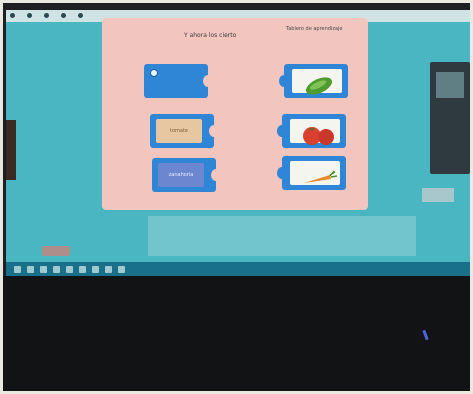 The height and width of the screenshot is (394, 473). Describe the element at coordinates (154, 73) in the screenshot. I see `knob-icon` at that location.